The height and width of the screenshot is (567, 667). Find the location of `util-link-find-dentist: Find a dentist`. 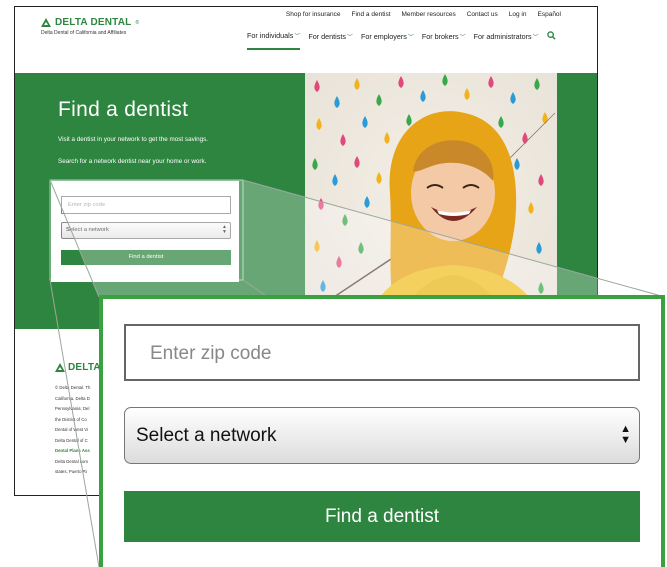

util-link-find-dentist: Find a dentist is located at coordinates (370, 14).